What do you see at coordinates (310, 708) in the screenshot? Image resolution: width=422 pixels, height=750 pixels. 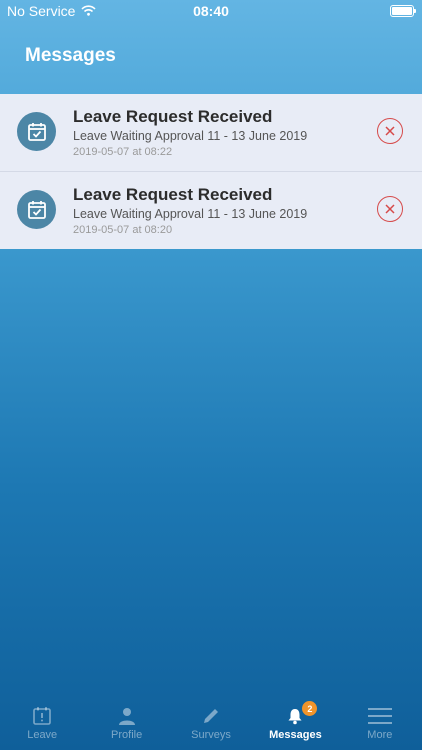 I see `notification-badge: 2` at bounding box center [310, 708].